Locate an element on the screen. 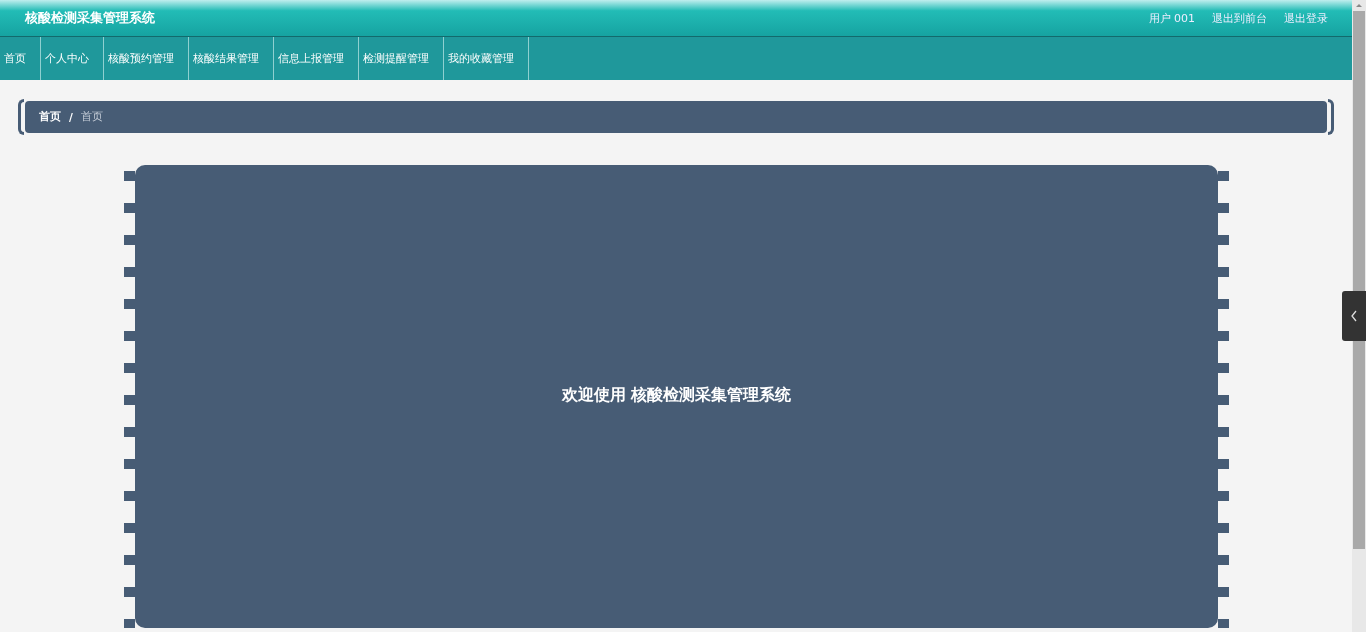  nav-item: 检测提醒管理 is located at coordinates (401, 58).